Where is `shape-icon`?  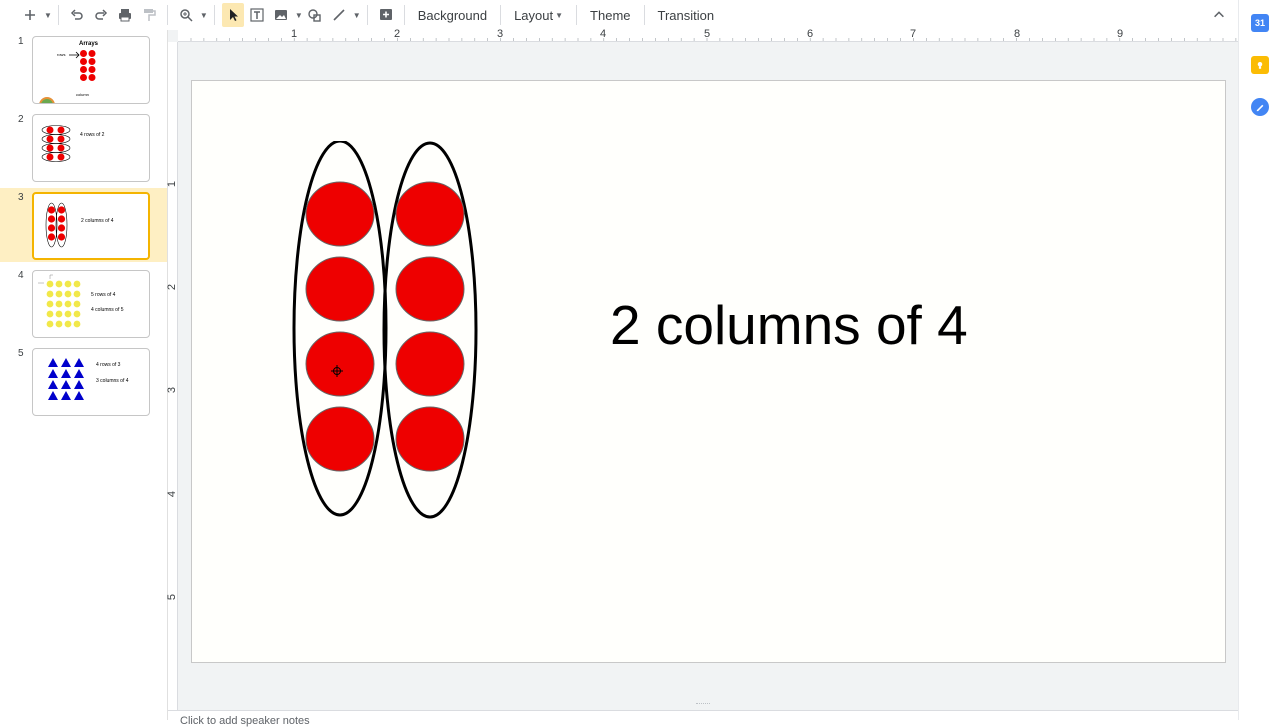
shape-icon is located at coordinates (314, 15).